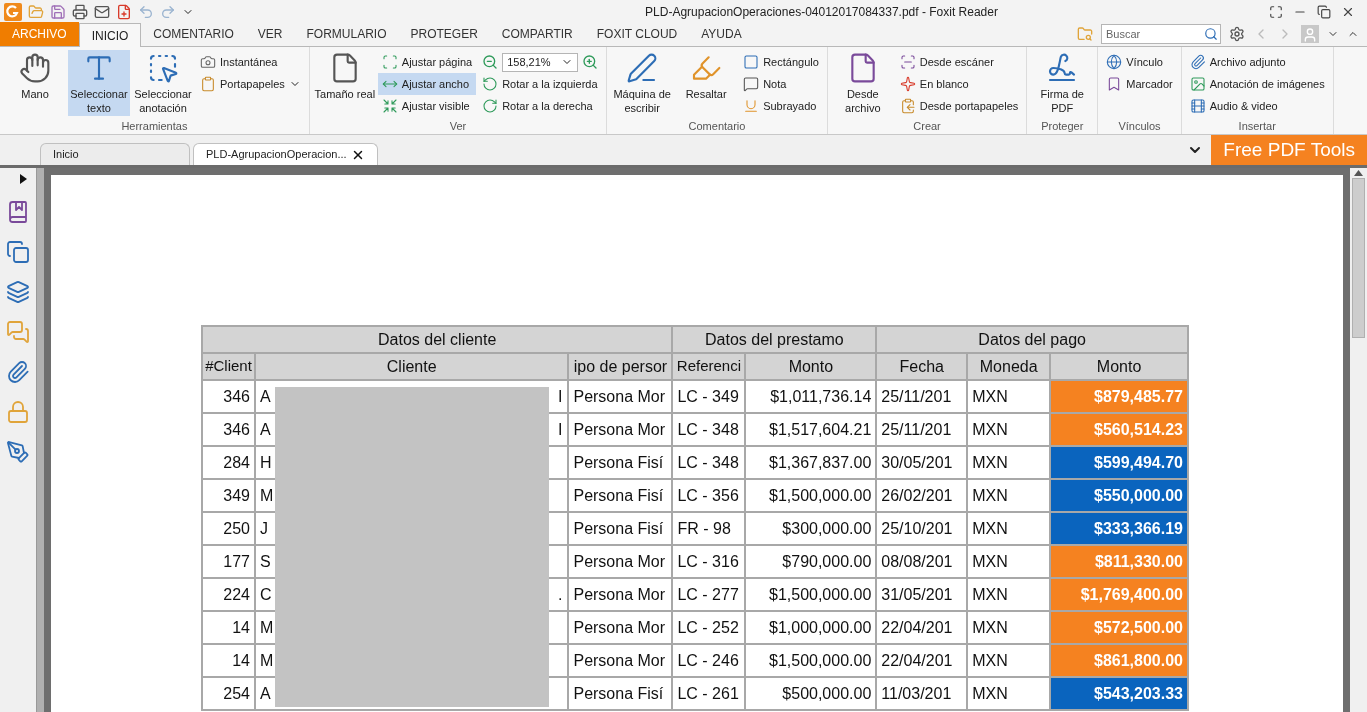 This screenshot has height=712, width=1367. What do you see at coordinates (110, 35) in the screenshot?
I see `ribbon-tab: INICIO` at bounding box center [110, 35].